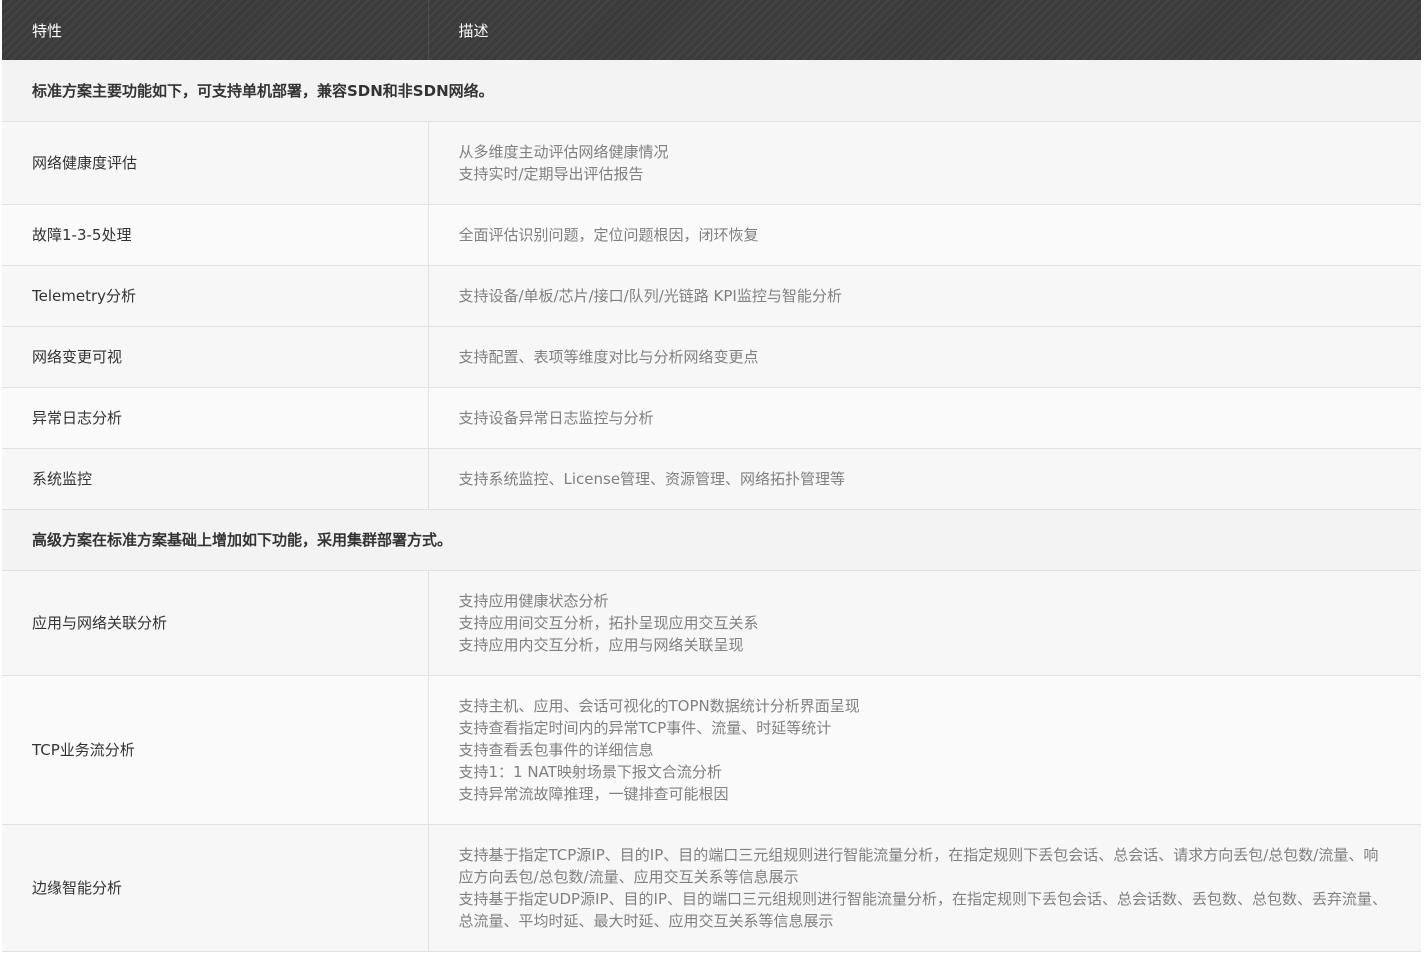 This screenshot has width=1425, height=953. What do you see at coordinates (659, 705) in the screenshot?
I see `description-line: 支持主机、应用、会话可视化的TOPN数据统计分析界面呈现` at bounding box center [659, 705].